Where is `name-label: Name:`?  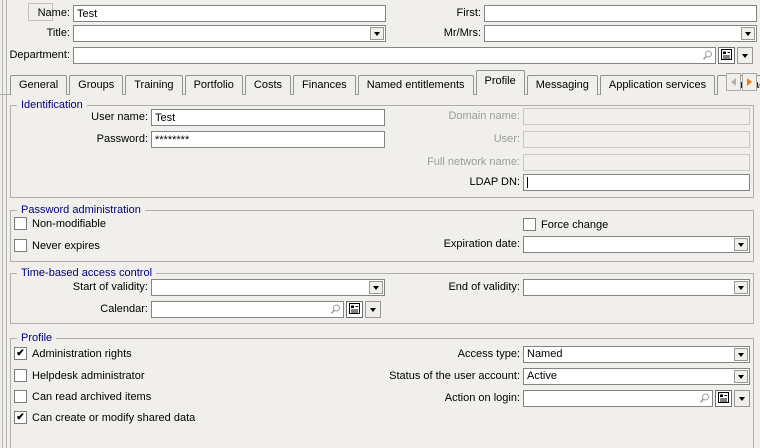
name-label: Name: is located at coordinates (53, 13).